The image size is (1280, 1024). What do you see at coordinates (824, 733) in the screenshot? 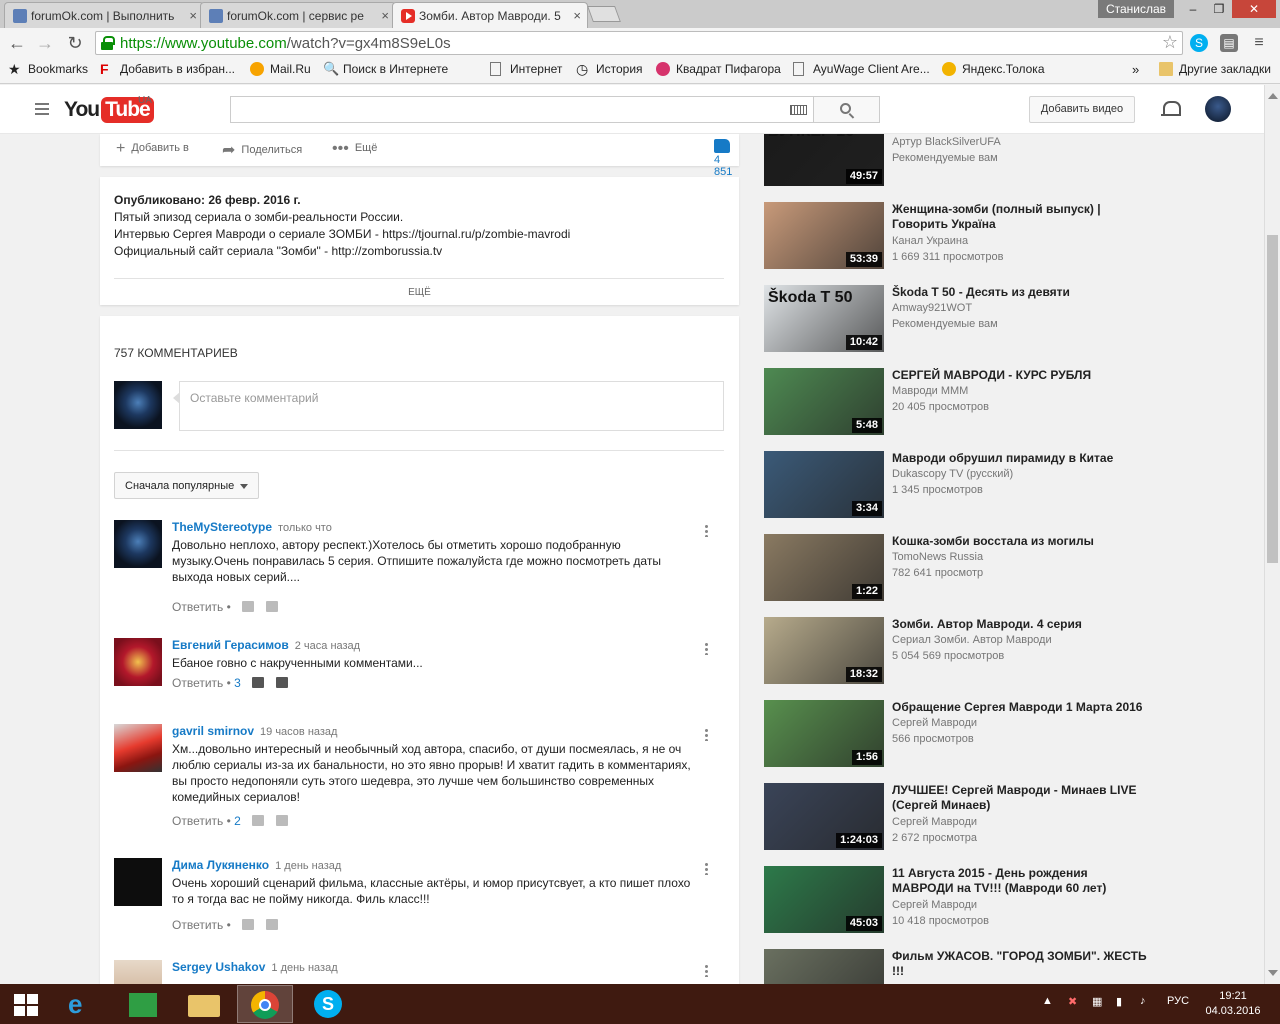
I see `video-thumbnail: 1:56` at bounding box center [824, 733].